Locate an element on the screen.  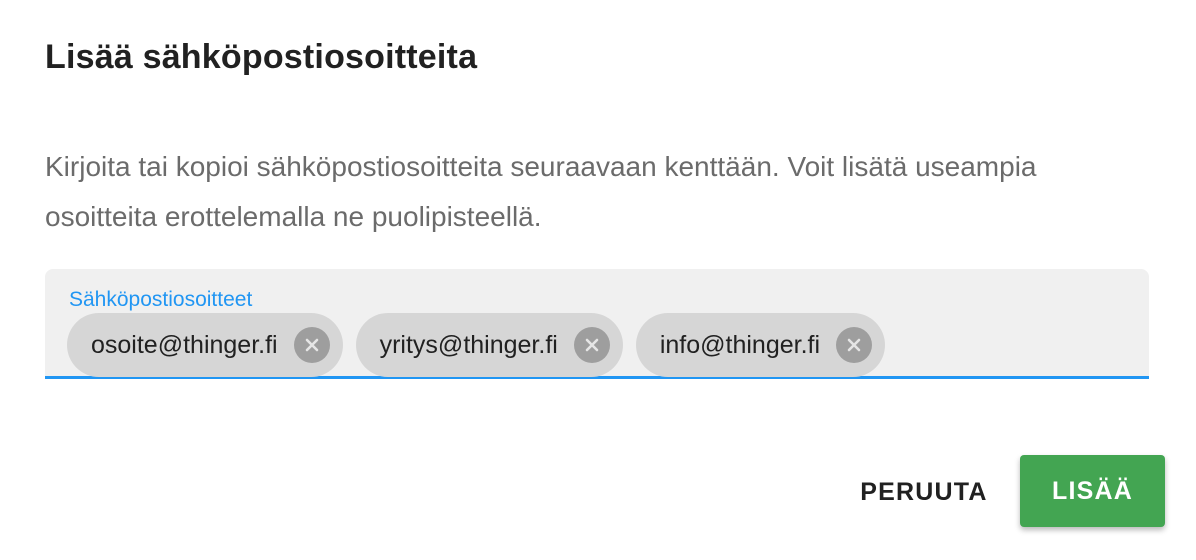
email-chip: info@thinger.fi is located at coordinates (760, 345).